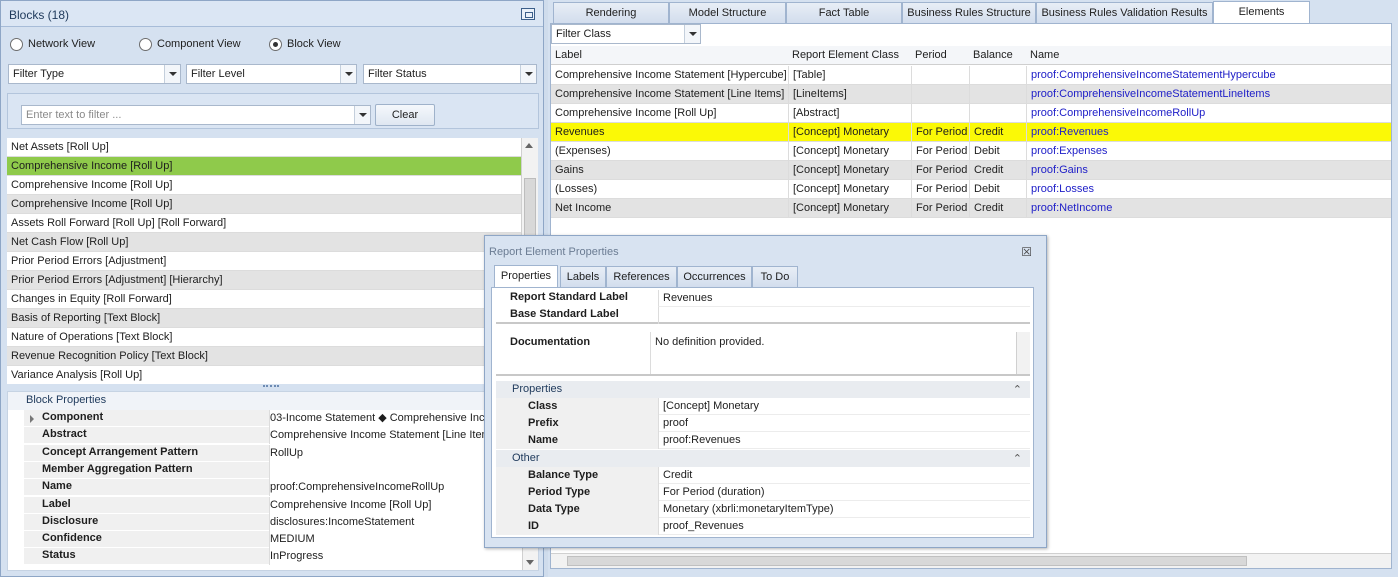 This screenshot has height=577, width=1398. Describe the element at coordinates (568, 55) in the screenshot. I see `column-header-label: Label` at that location.